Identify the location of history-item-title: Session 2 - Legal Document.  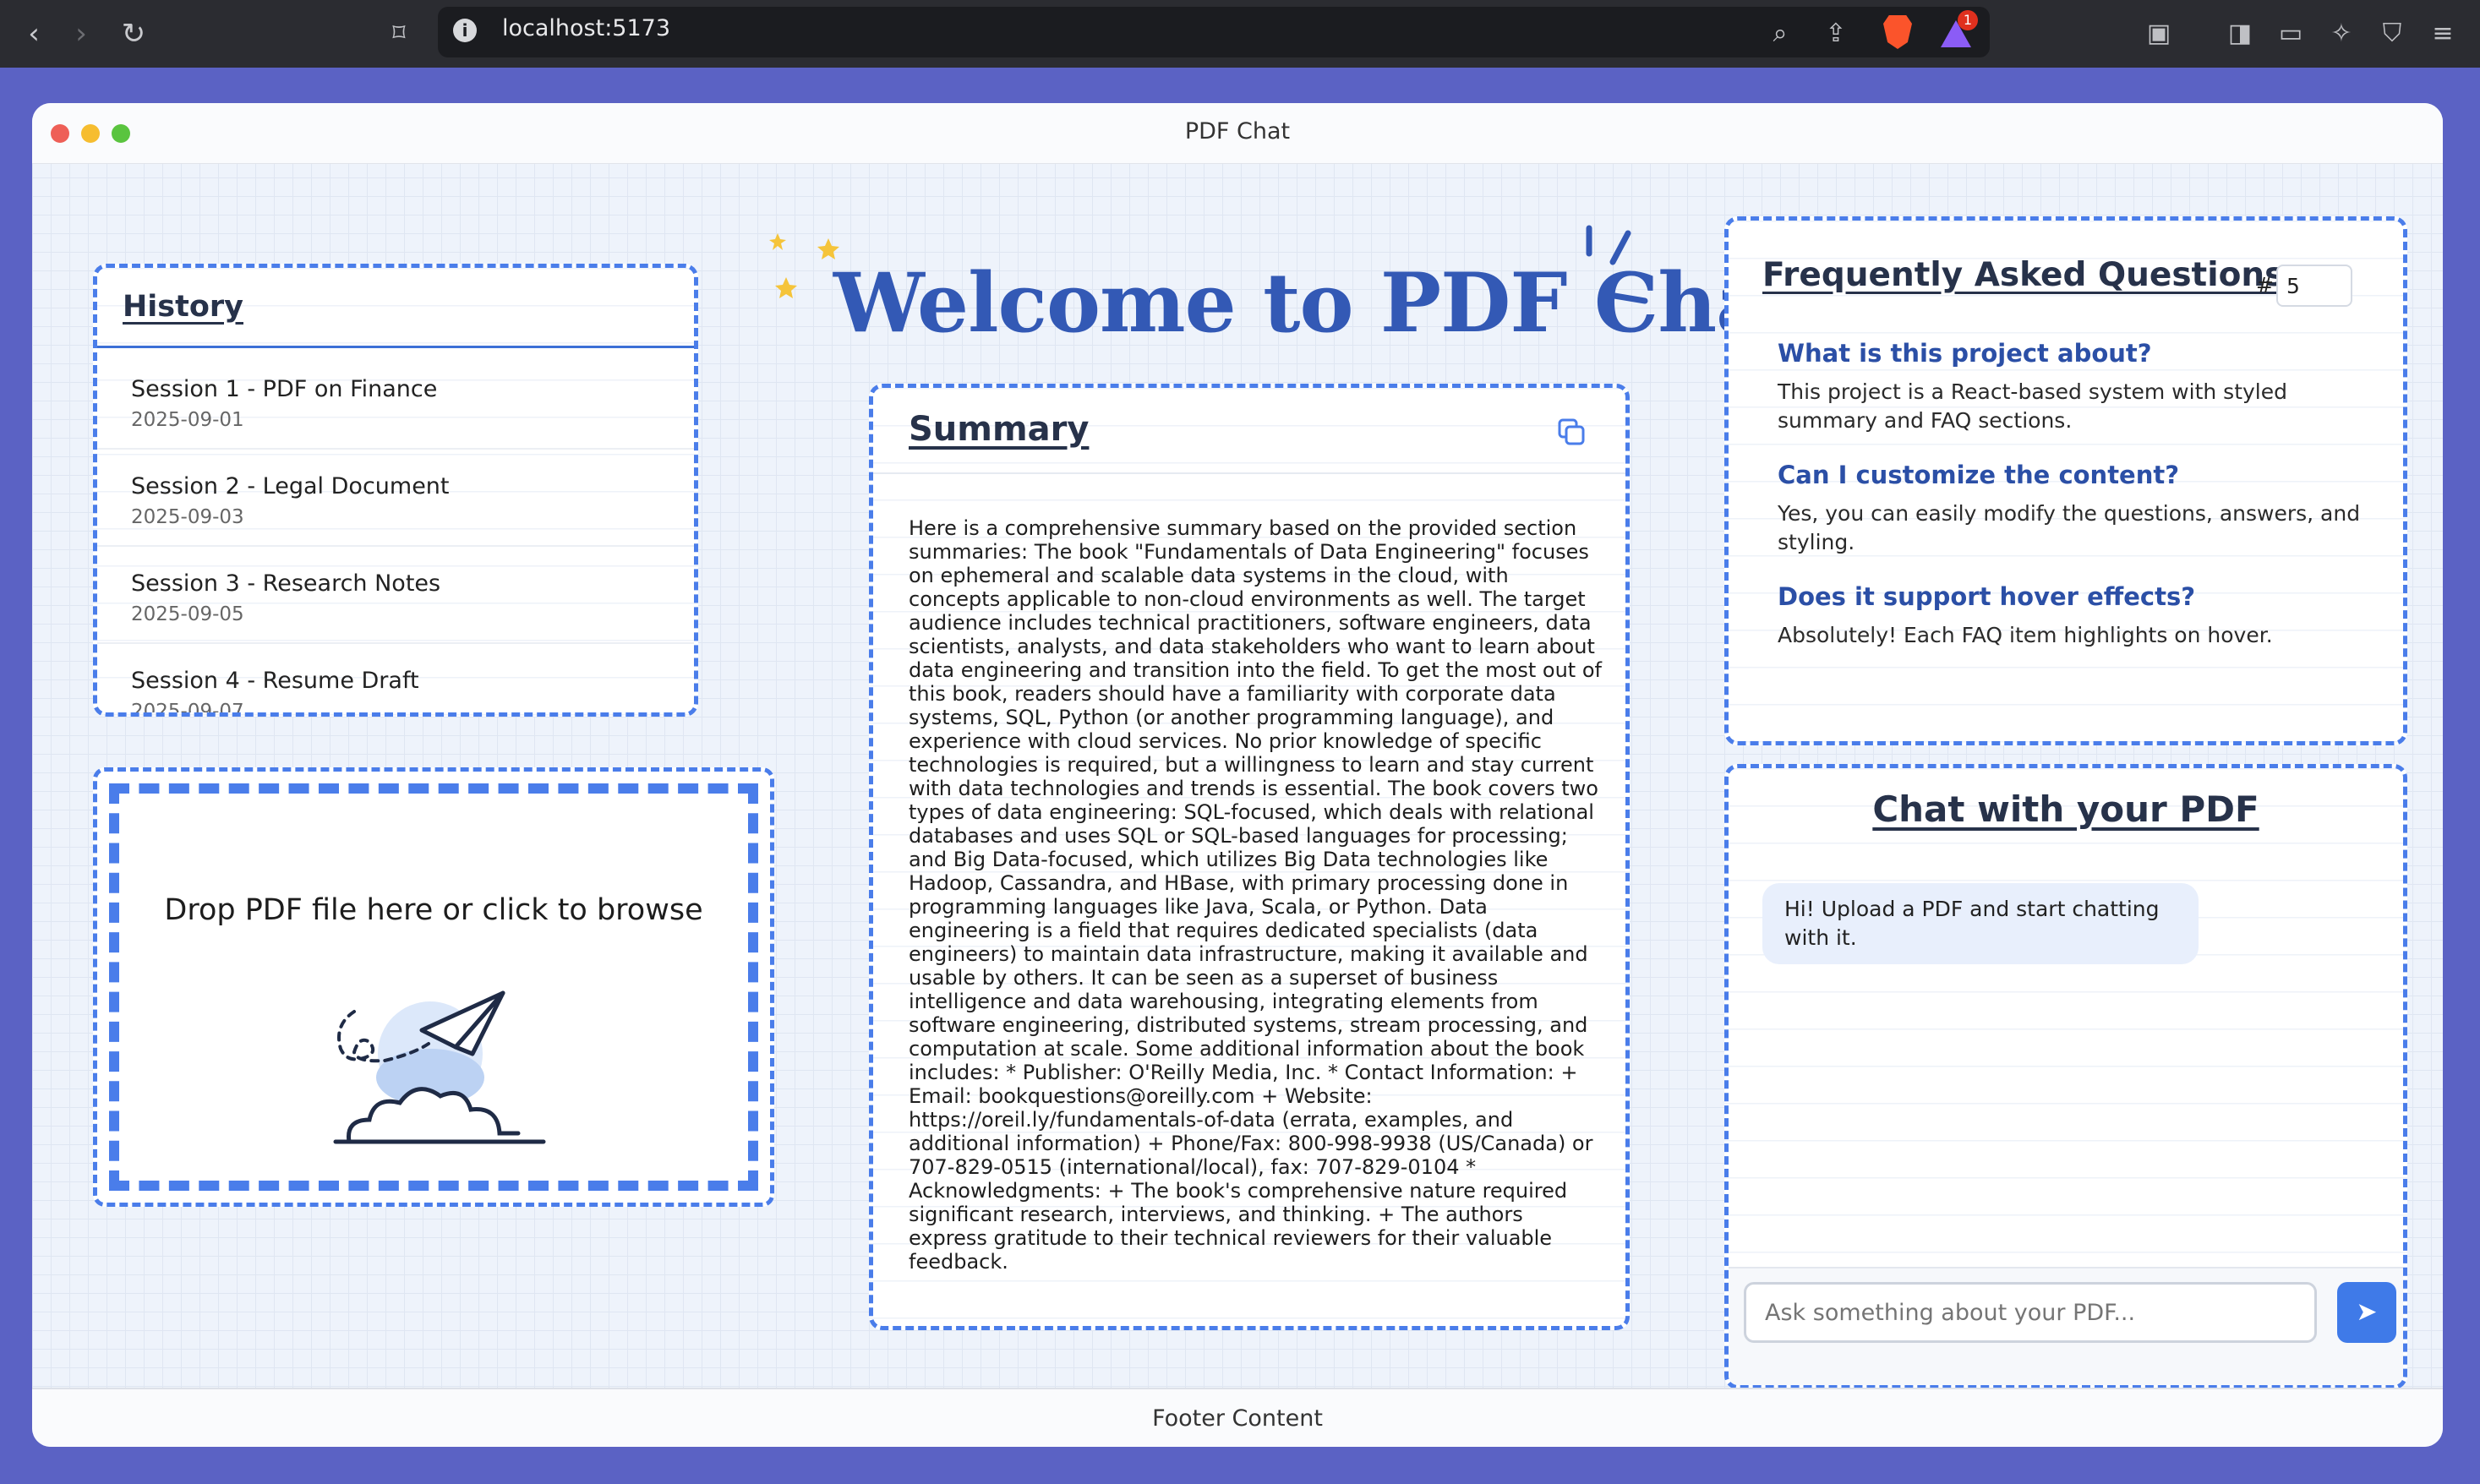
(290, 486).